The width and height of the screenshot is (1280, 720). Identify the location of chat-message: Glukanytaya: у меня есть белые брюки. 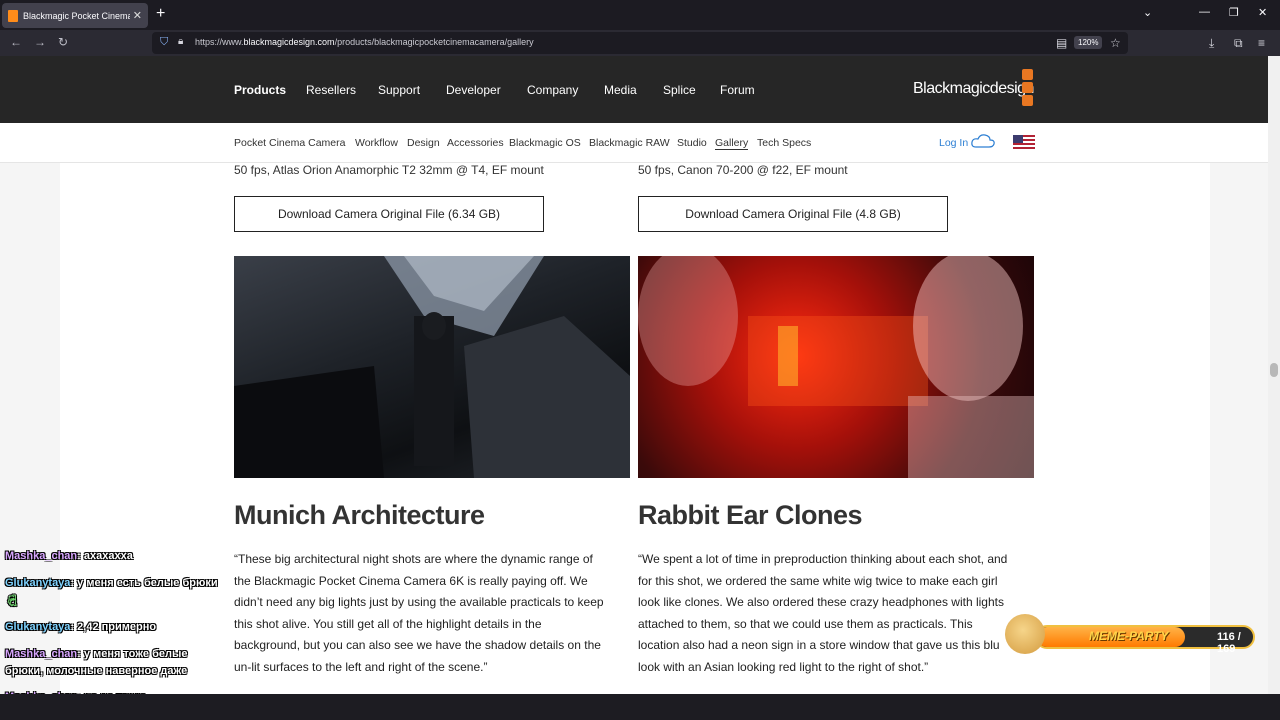
(111, 583).